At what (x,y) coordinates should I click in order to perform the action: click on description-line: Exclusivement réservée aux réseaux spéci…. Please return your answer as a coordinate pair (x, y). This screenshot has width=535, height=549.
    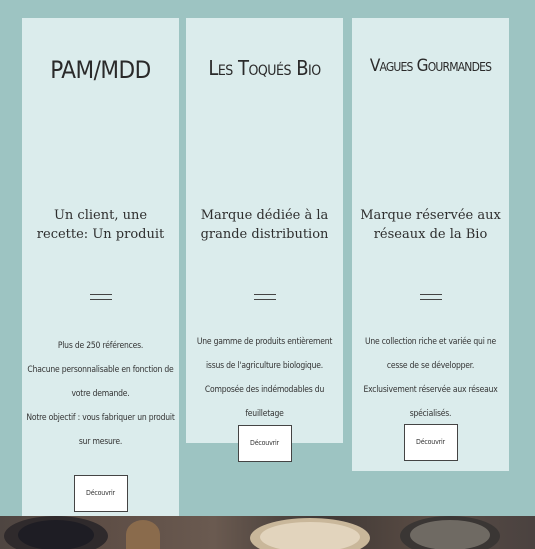
    Looking at the image, I should click on (430, 402).